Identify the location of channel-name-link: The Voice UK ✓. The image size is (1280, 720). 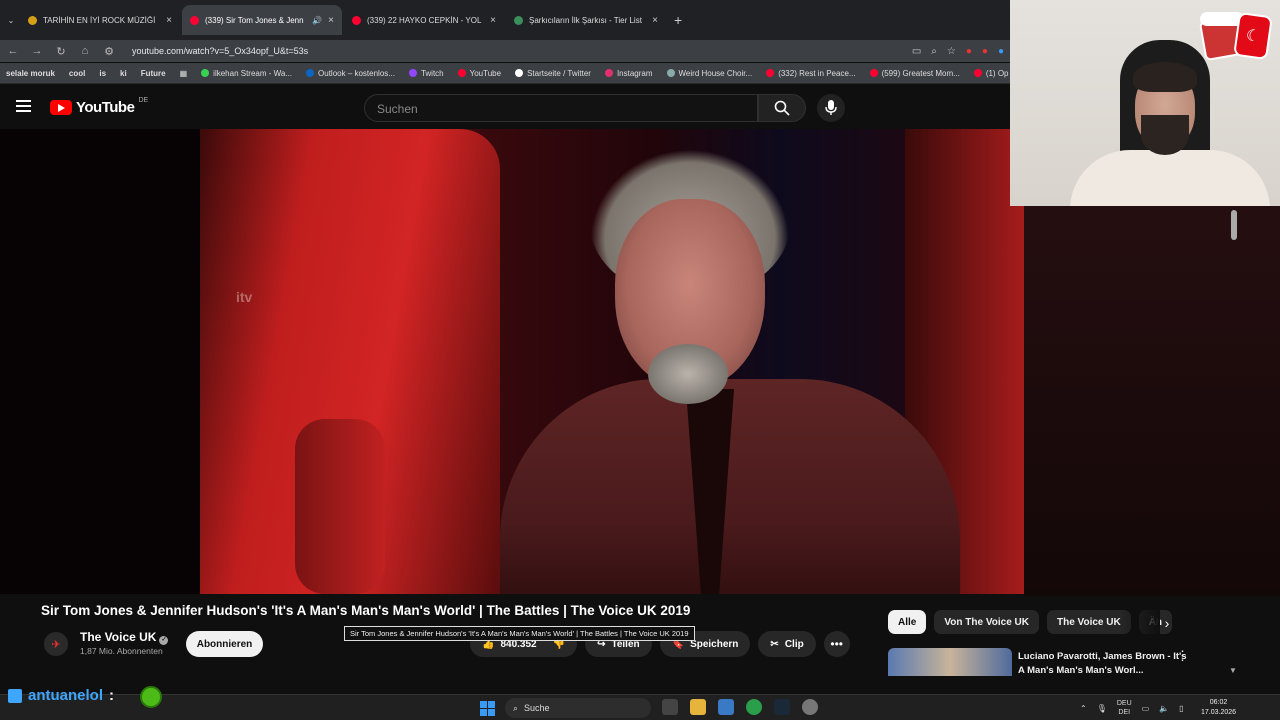
(124, 637).